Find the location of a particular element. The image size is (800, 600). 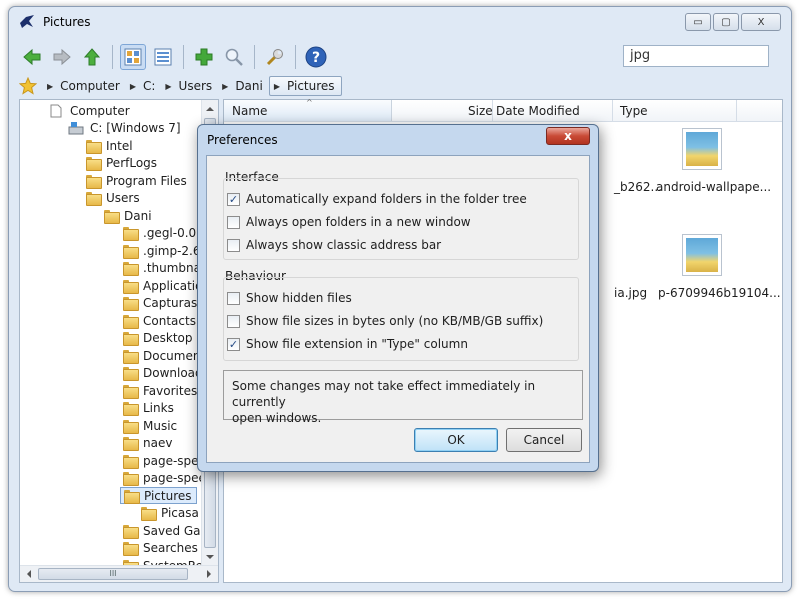

tree-item-music: Music is located at coordinates (150, 425).